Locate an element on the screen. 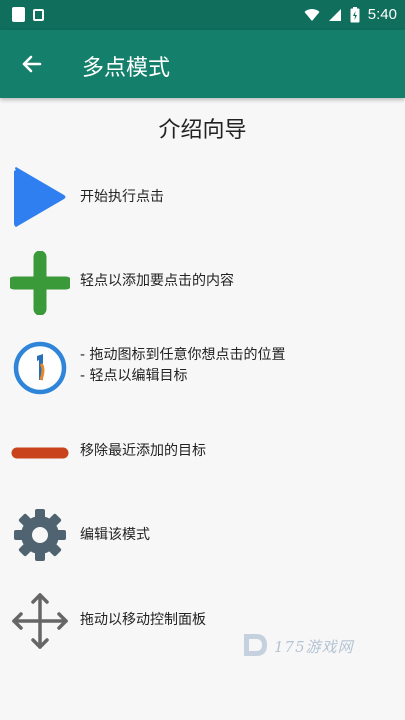 Image resolution: width=405 pixels, height=720 pixels. wifi-icon is located at coordinates (312, 14).